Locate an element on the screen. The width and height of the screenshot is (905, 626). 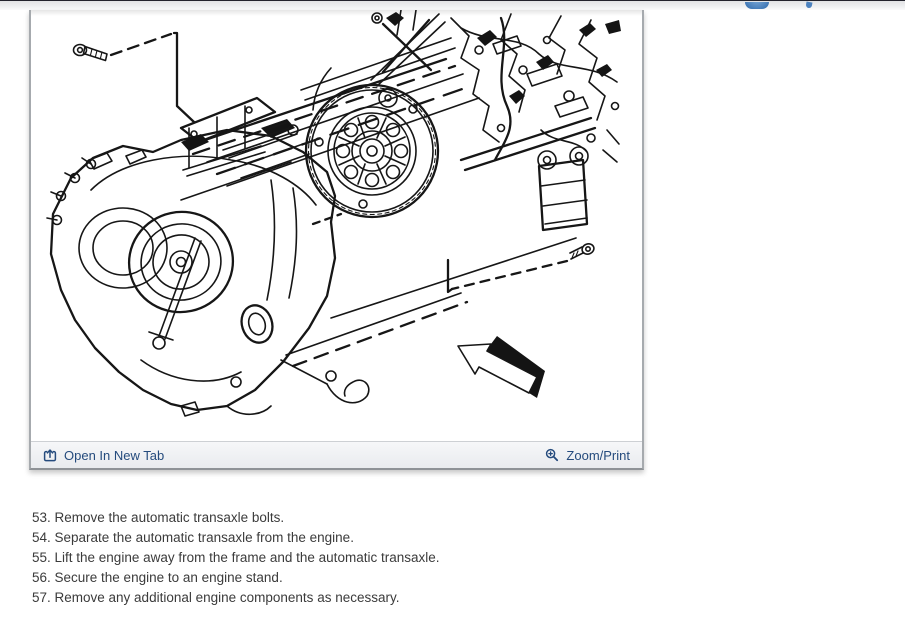
viewer-toolbar: Open In New Tab Zoom/Print is located at coordinates (336, 454).